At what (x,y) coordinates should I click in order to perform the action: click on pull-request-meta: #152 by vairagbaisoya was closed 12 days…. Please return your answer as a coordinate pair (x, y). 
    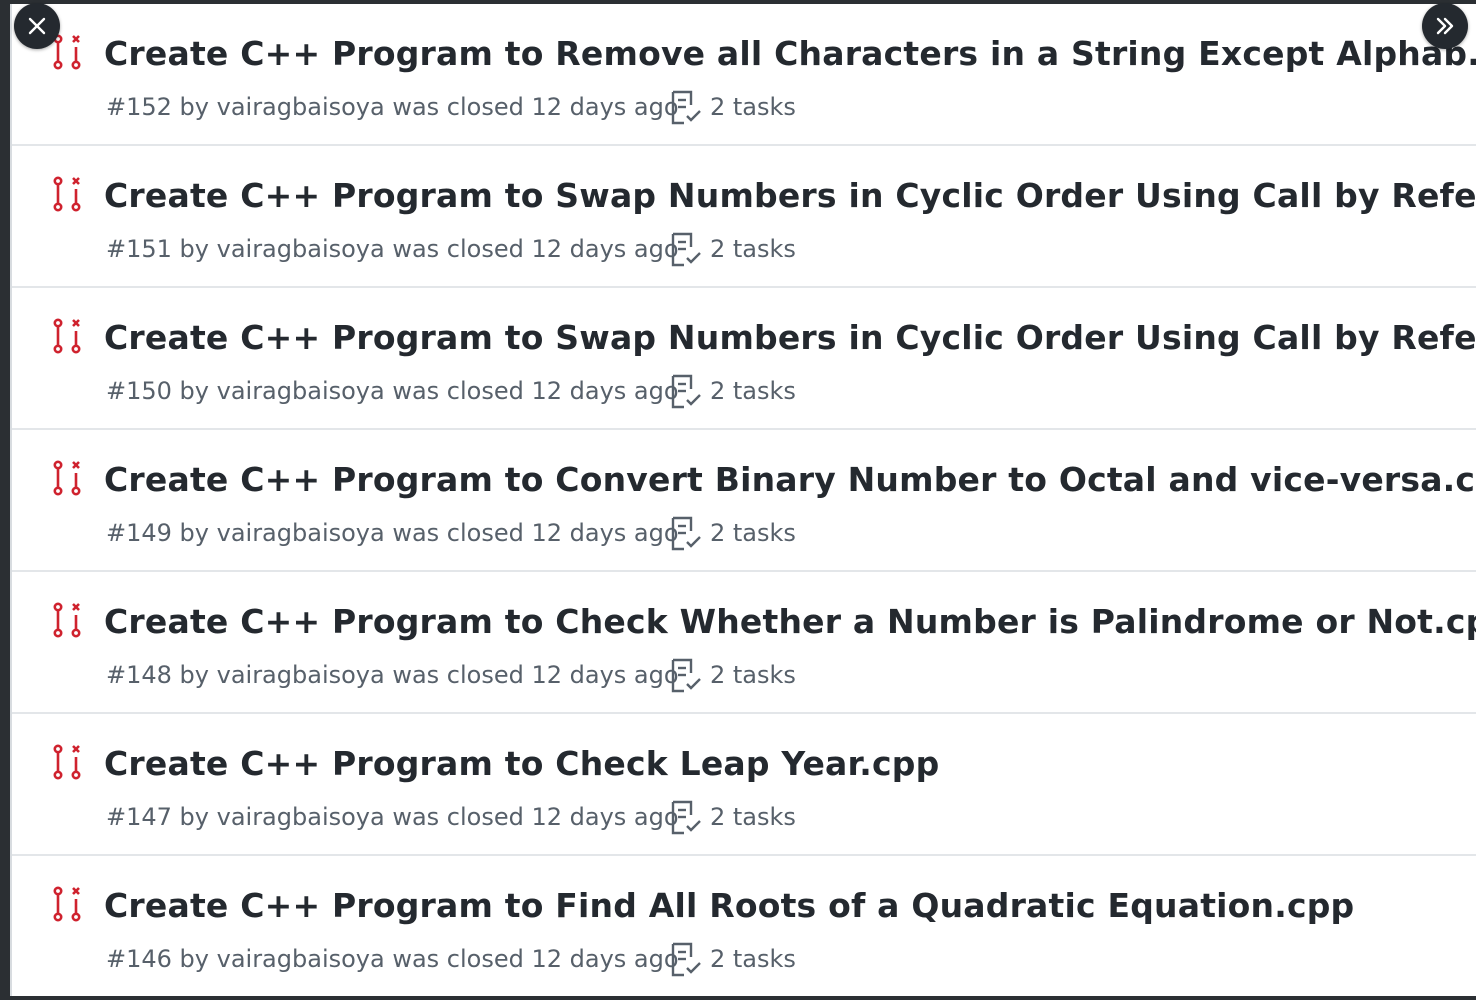
    Looking at the image, I should click on (392, 107).